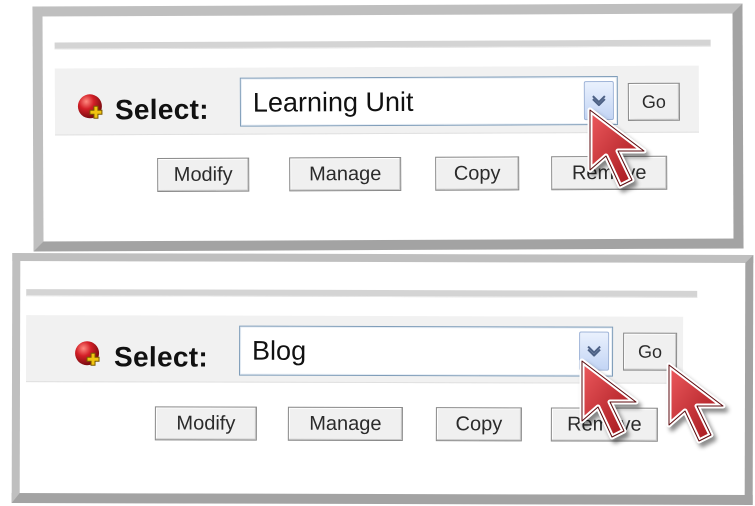 Image resolution: width=755 pixels, height=506 pixels. I want to click on selected-content-type: Learning Unit, so click(333, 102).